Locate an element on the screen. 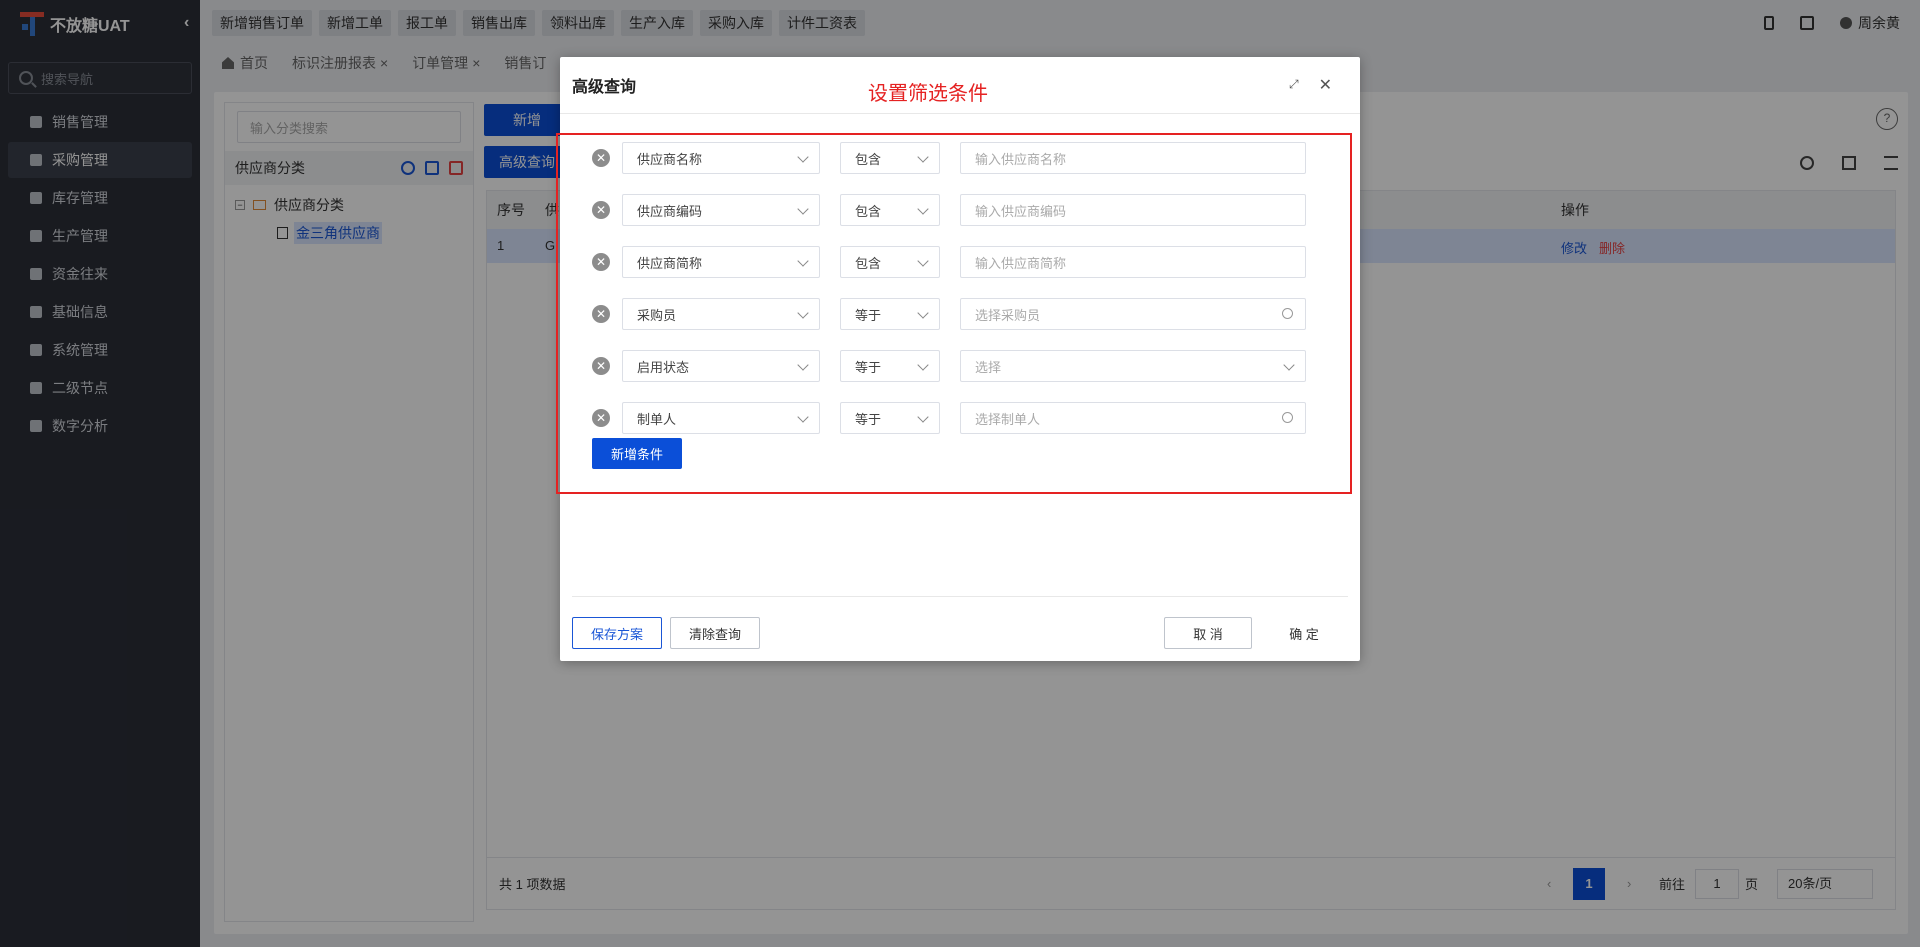 The width and height of the screenshot is (1920, 947). annotation-text: 设置筛选条件 is located at coordinates (928, 94).